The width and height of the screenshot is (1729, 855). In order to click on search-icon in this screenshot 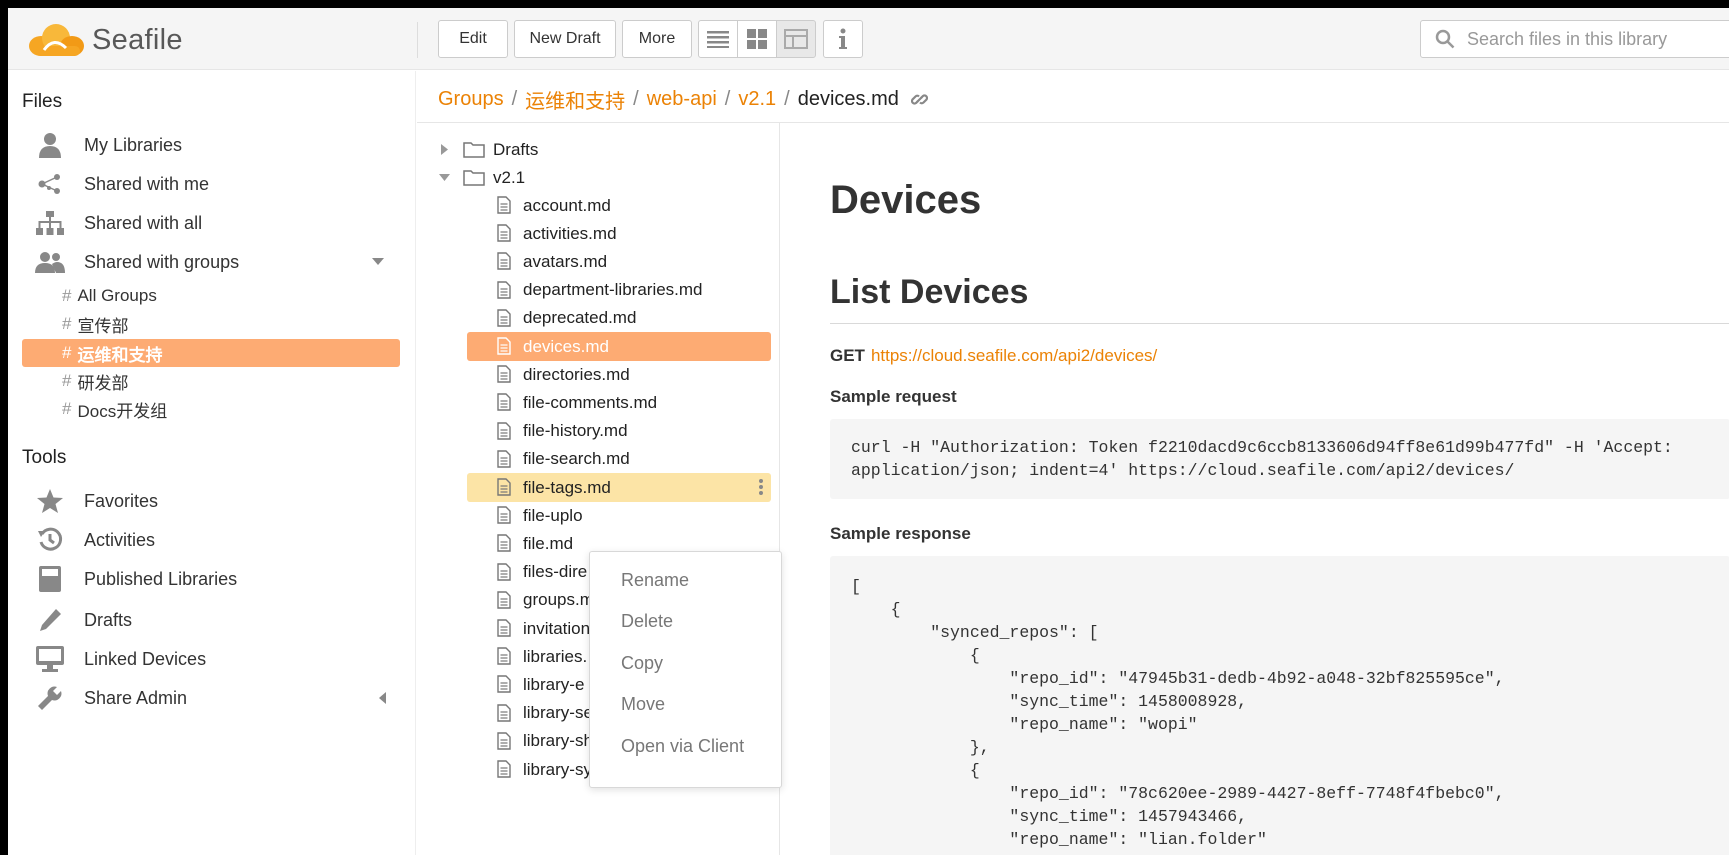, I will do `click(1445, 39)`.